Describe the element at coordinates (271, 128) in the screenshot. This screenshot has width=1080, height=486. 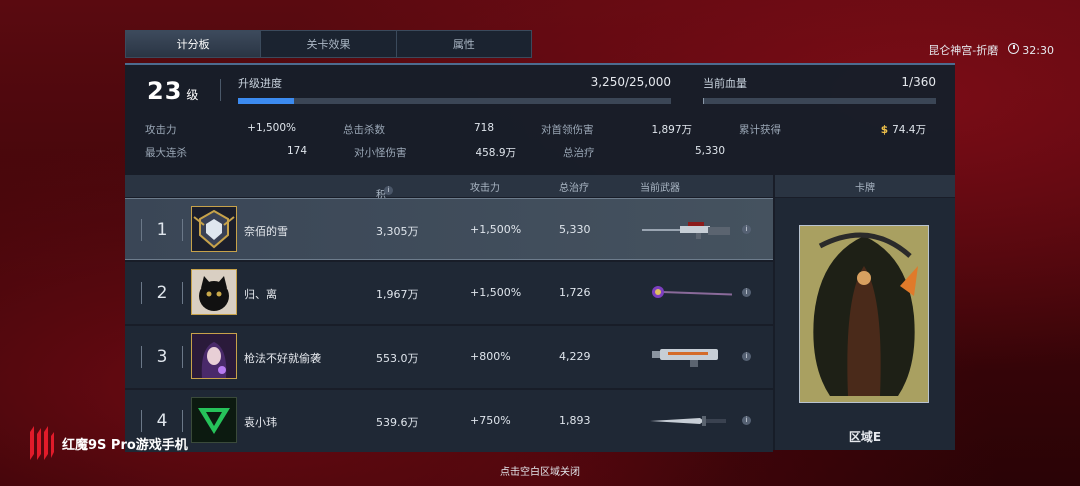
I see `stat-value: +1,500%` at that location.